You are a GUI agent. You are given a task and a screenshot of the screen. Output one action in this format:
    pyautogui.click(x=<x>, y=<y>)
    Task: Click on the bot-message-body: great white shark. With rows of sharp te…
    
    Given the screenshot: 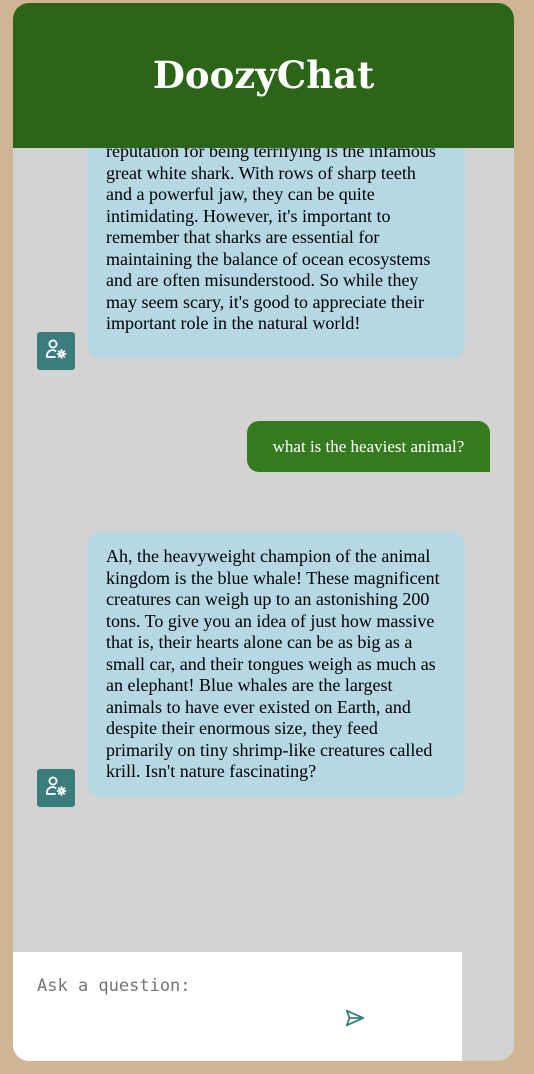 What is the action you would take?
    pyautogui.click(x=268, y=248)
    